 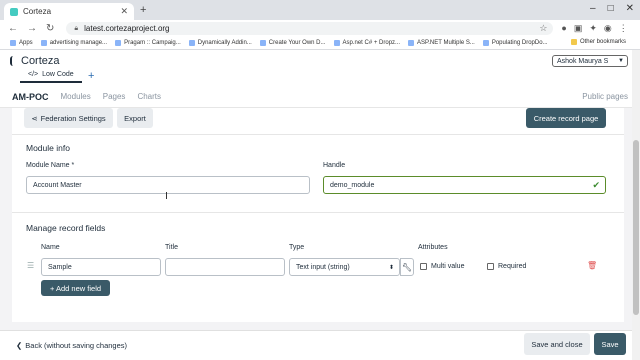 I want to click on handle-value: demo_module, so click(x=352, y=185).